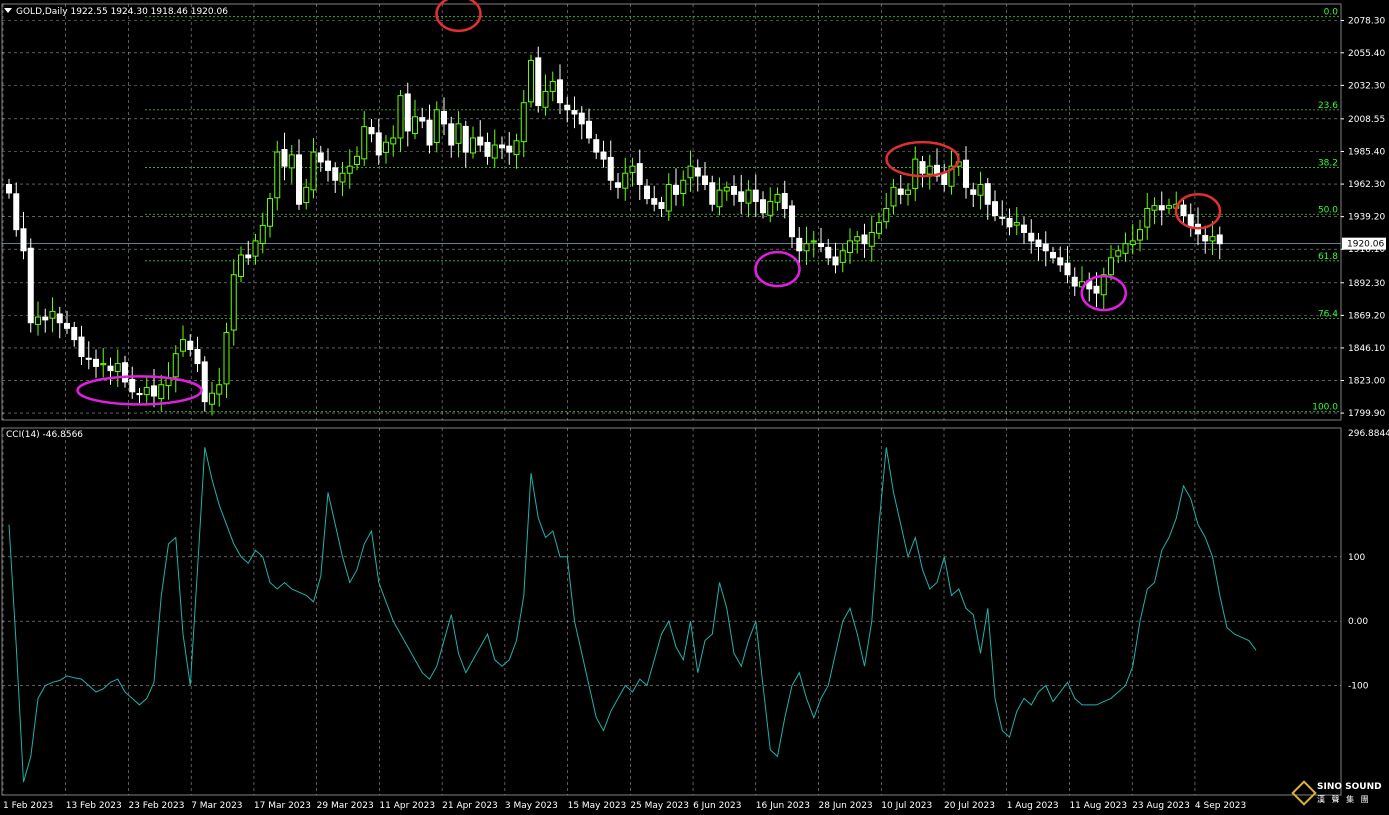 Image resolution: width=1389 pixels, height=815 pixels. I want to click on date-tick-label: 21 Apr 2023, so click(470, 806).